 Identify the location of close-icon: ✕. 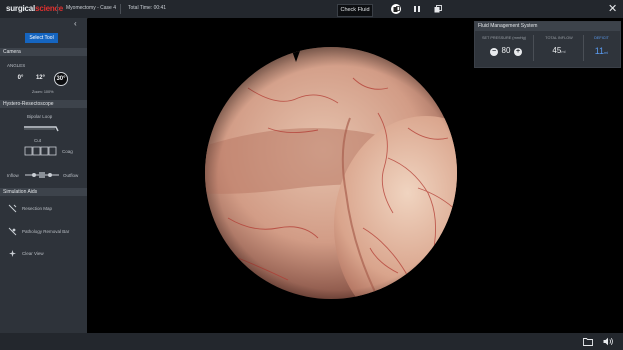
(612, 8).